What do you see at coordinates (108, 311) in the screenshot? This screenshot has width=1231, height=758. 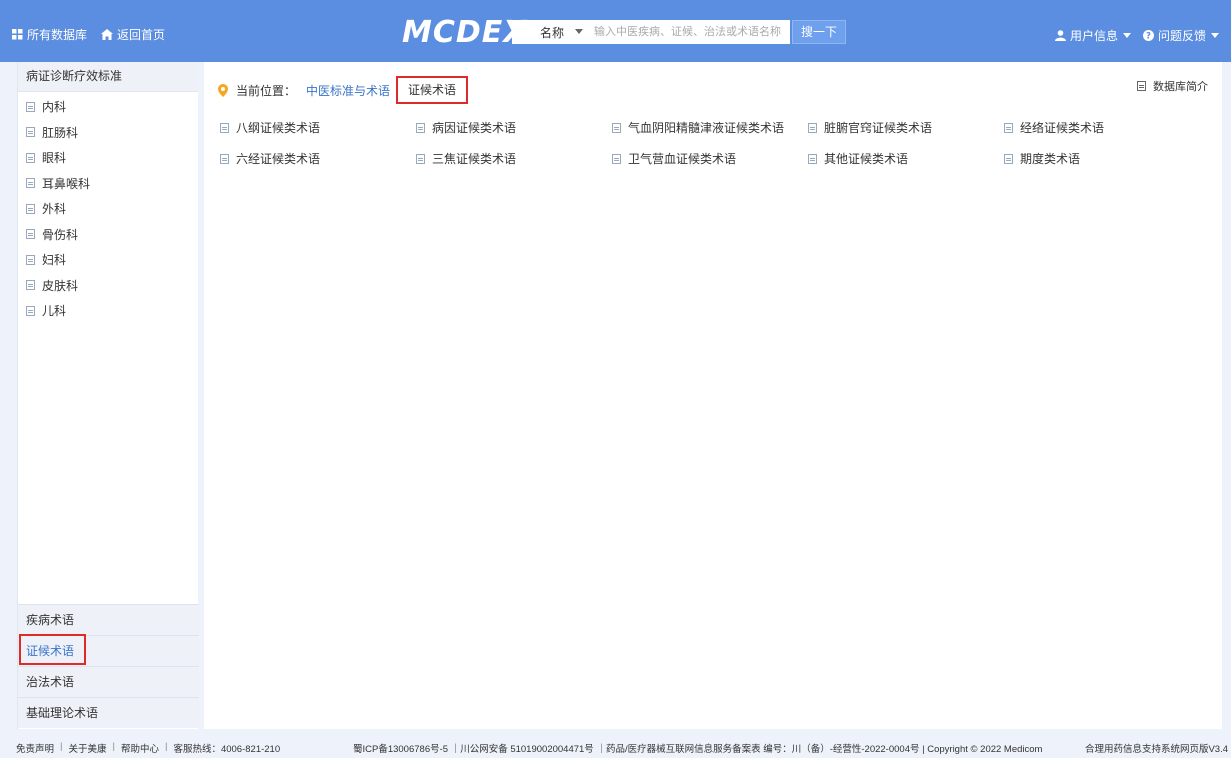 I see `sidebar-item-pediatrics: 儿科` at bounding box center [108, 311].